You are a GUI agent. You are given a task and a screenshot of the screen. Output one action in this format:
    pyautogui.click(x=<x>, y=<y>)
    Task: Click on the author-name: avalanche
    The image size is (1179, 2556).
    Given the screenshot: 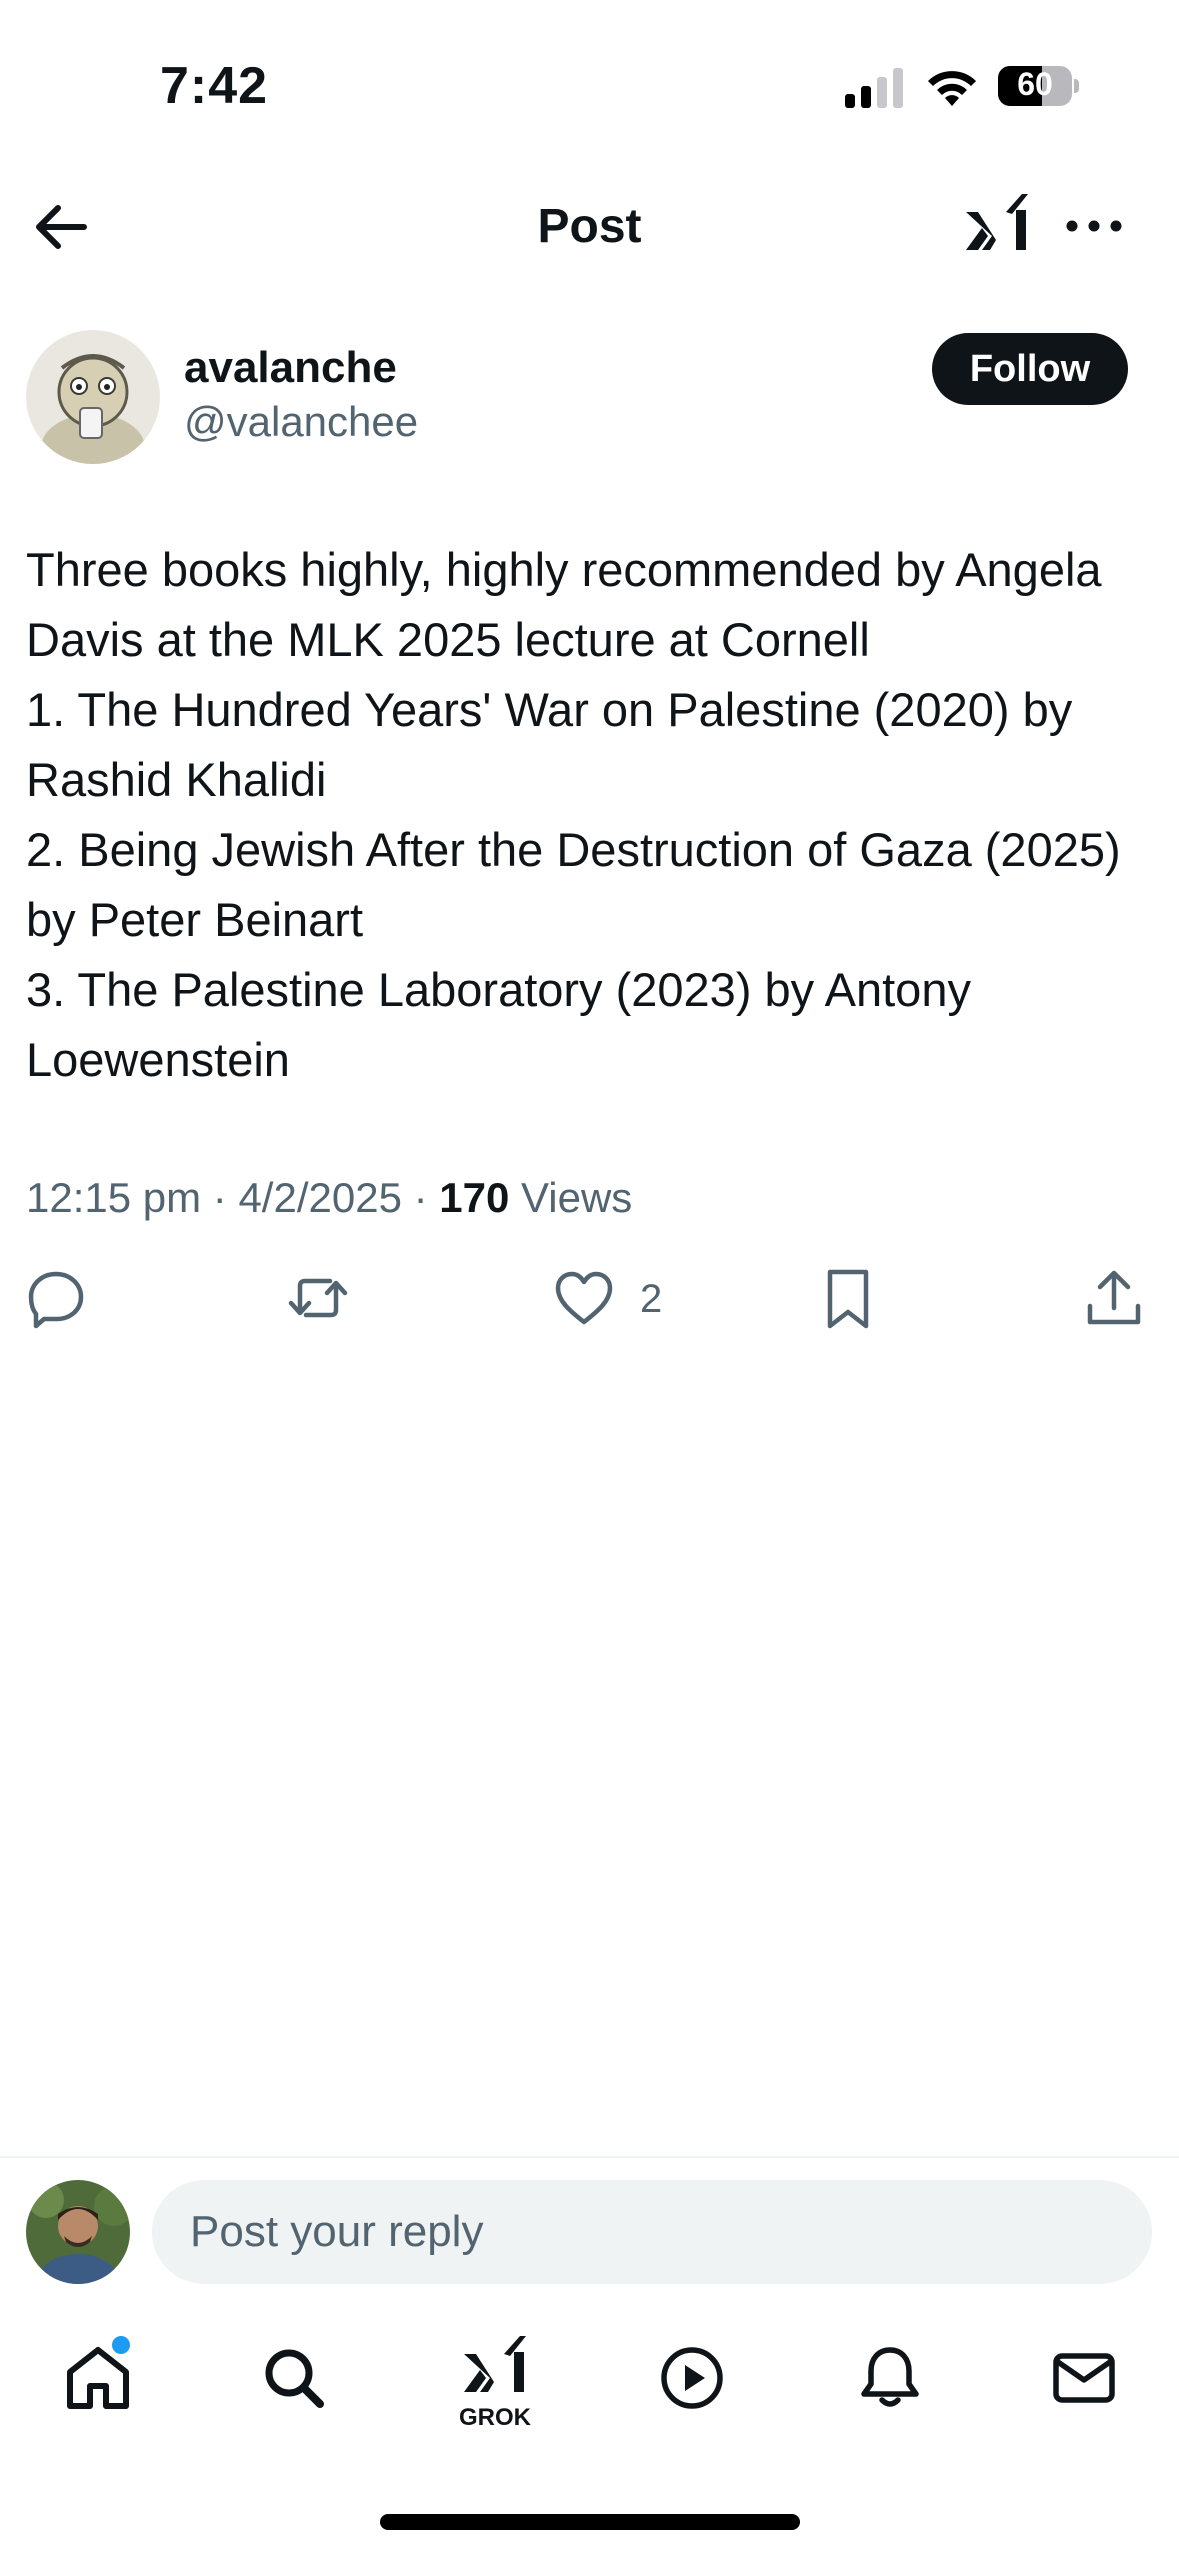 What is the action you would take?
    pyautogui.click(x=290, y=368)
    